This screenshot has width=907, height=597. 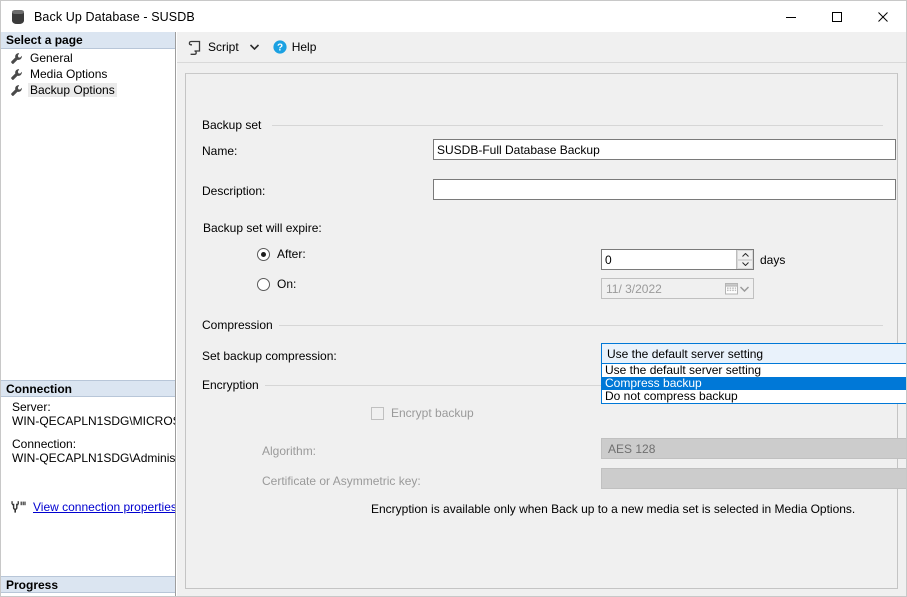 I want to click on stepper-buttons, so click(x=744, y=259).